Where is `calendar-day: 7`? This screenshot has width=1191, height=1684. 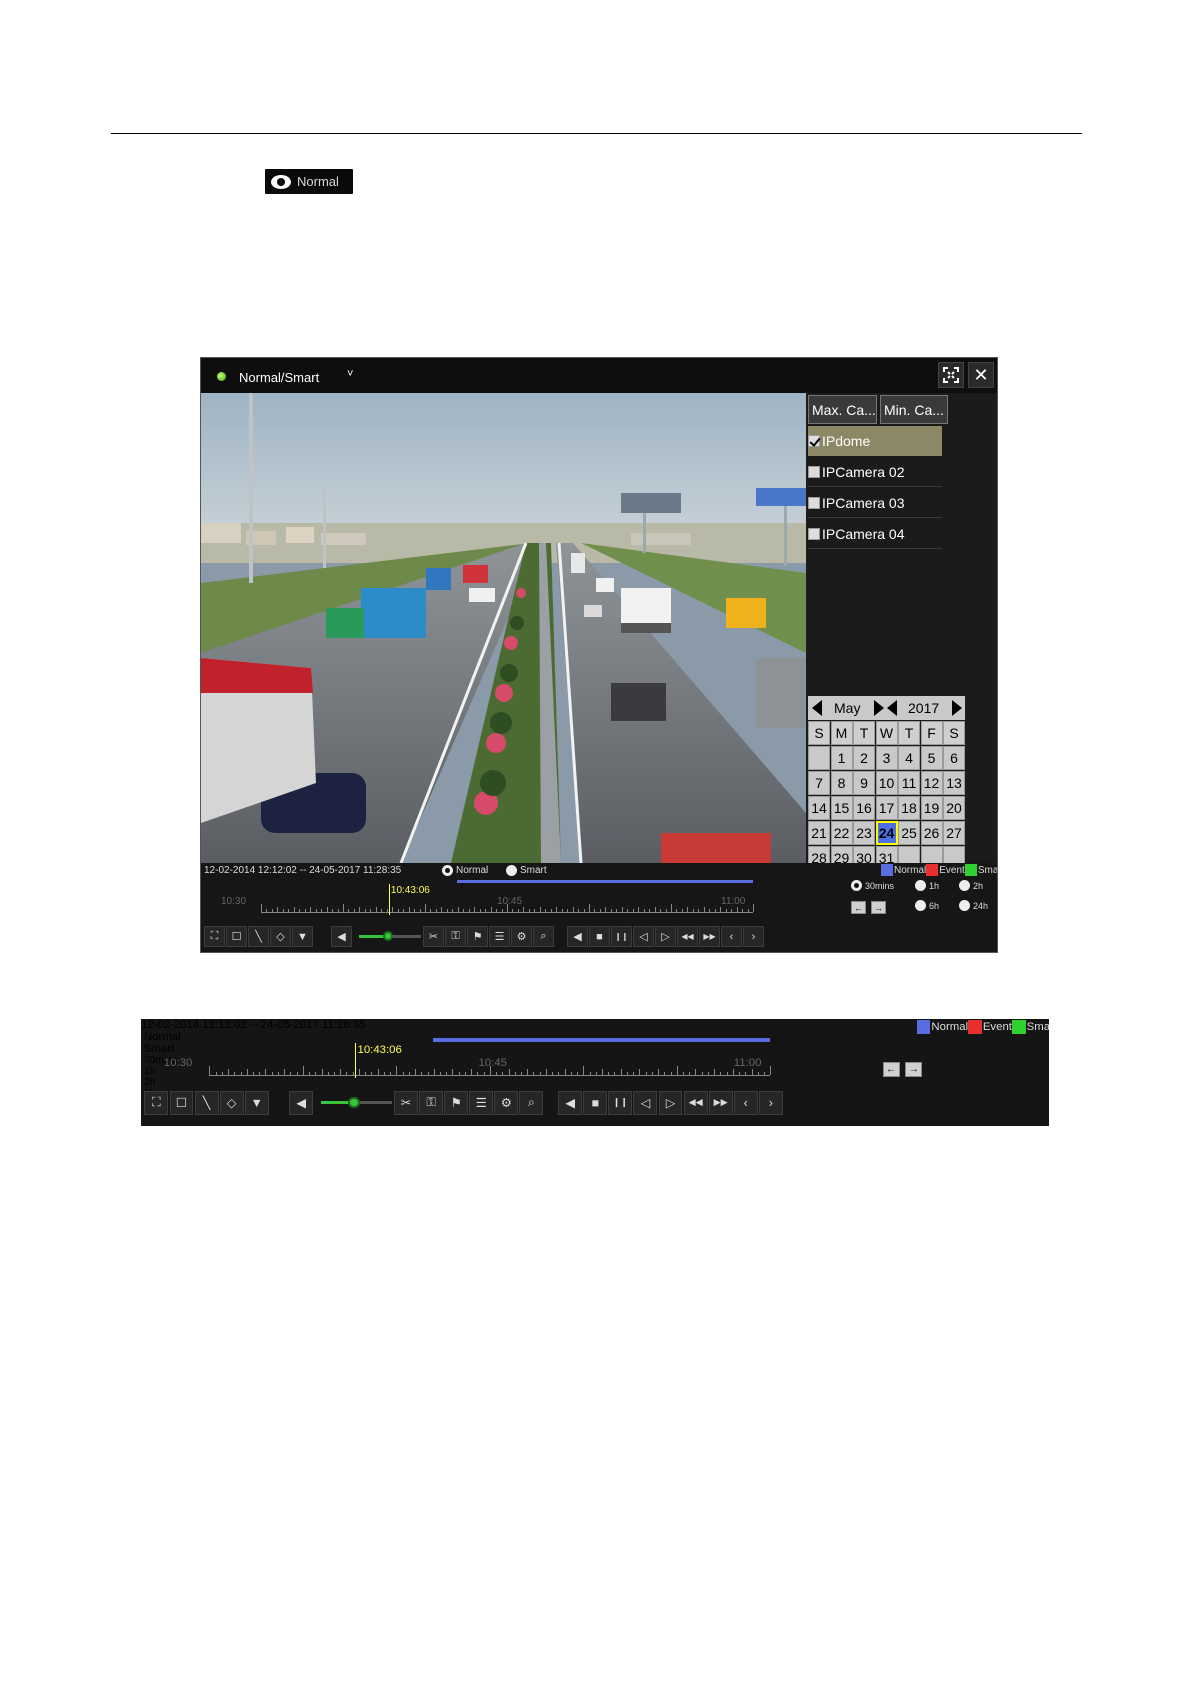
calendar-day: 7 is located at coordinates (819, 783).